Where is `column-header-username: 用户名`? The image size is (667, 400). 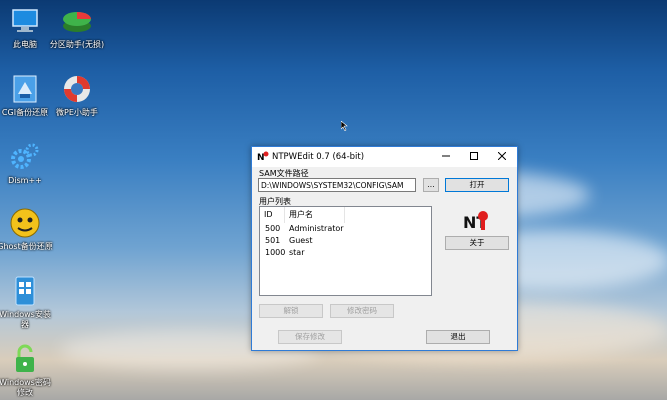
column-header-username: 用户名 is located at coordinates (315, 215).